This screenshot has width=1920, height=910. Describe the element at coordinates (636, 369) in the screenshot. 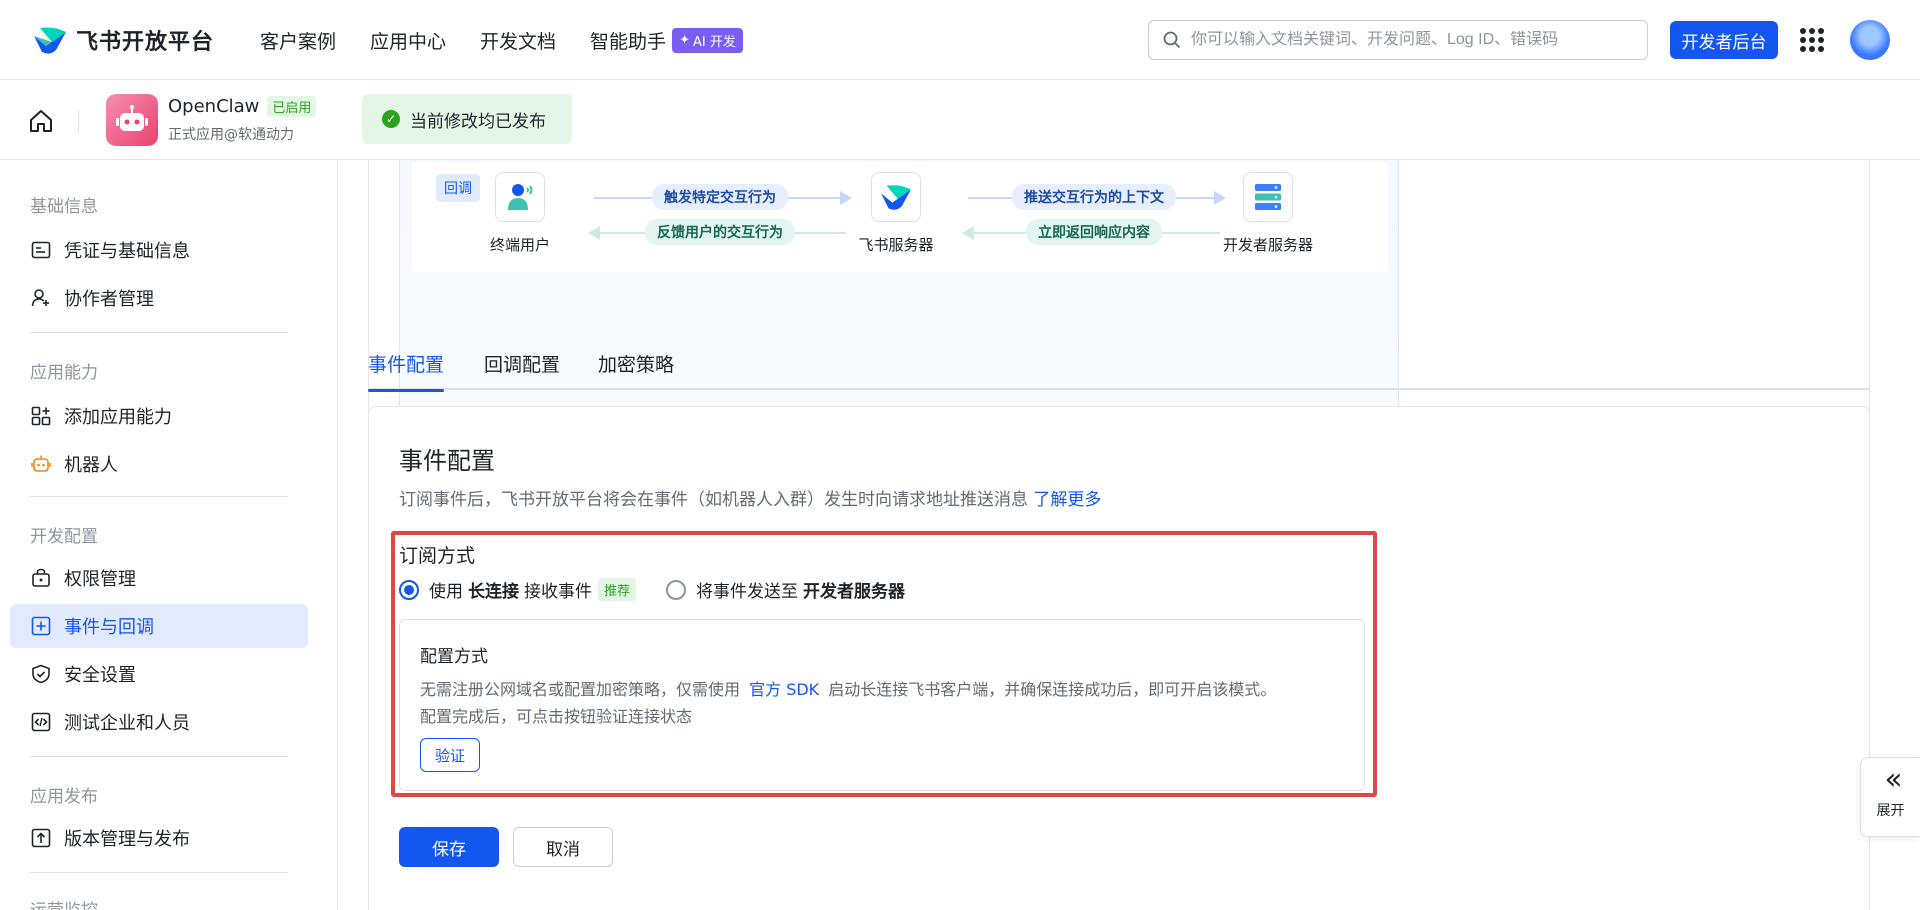

I see `tab-encryption: 加密策略` at that location.